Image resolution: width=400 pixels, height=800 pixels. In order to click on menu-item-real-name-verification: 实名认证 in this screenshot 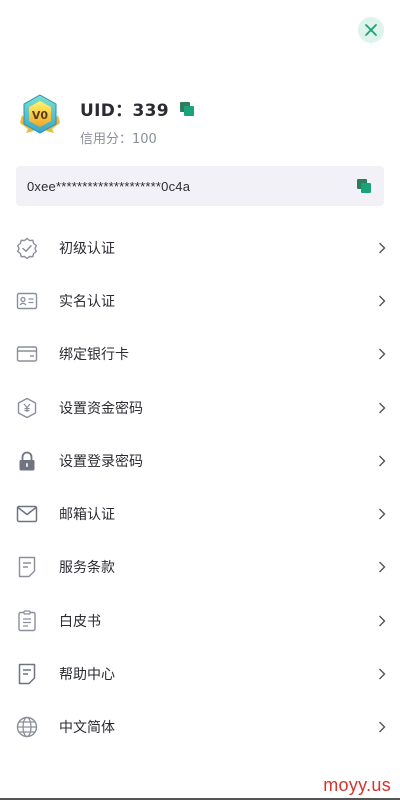, I will do `click(200, 300)`.